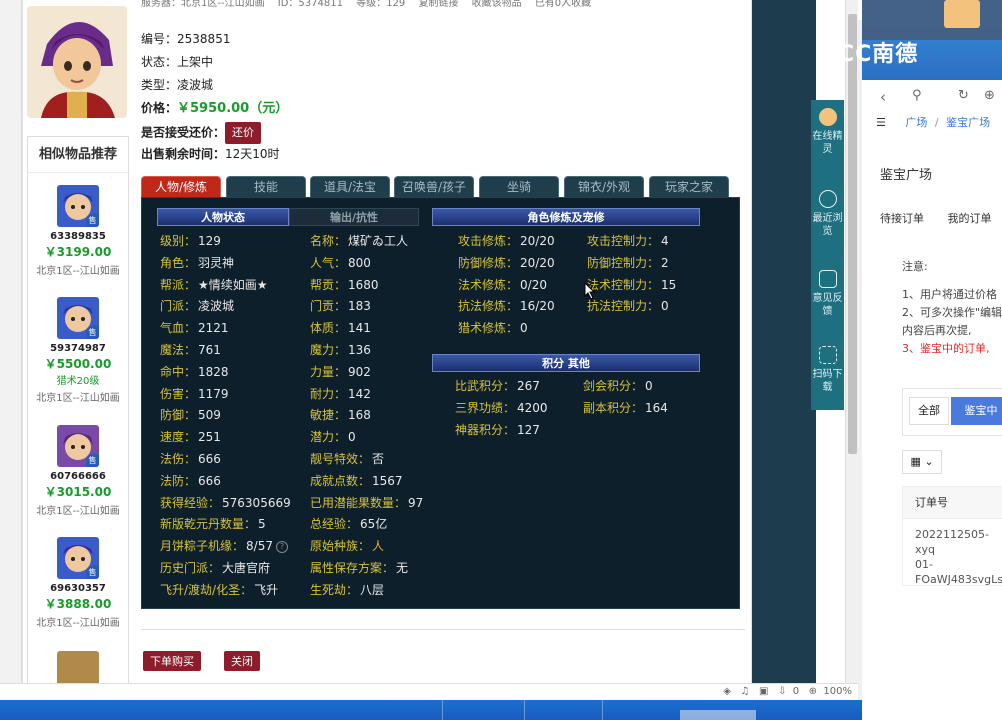 The height and width of the screenshot is (720, 1002). What do you see at coordinates (219, 590) in the screenshot?
I see `character-stat: 飞升/渡劫/化圣： 飞升` at bounding box center [219, 590].